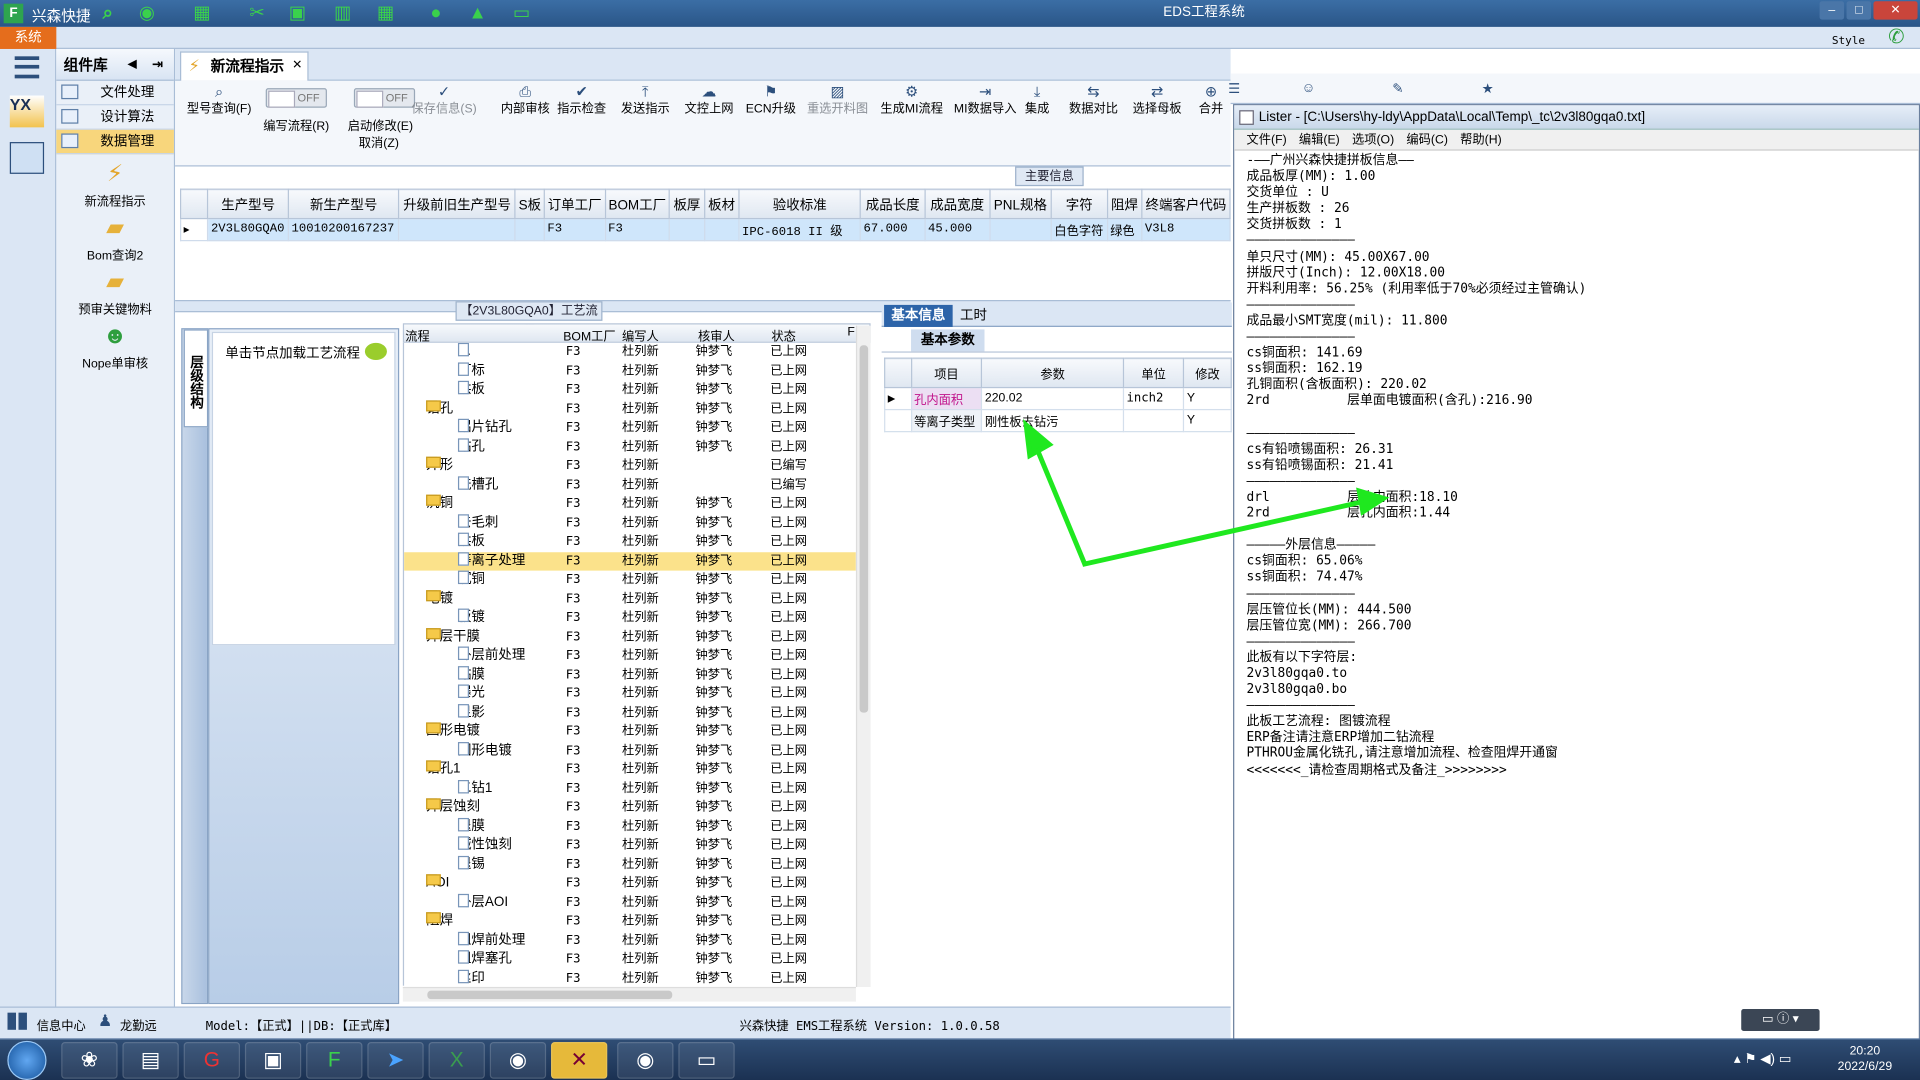 The height and width of the screenshot is (1080, 1920). What do you see at coordinates (297, 13) in the screenshot?
I see `film-icon: ▣` at bounding box center [297, 13].